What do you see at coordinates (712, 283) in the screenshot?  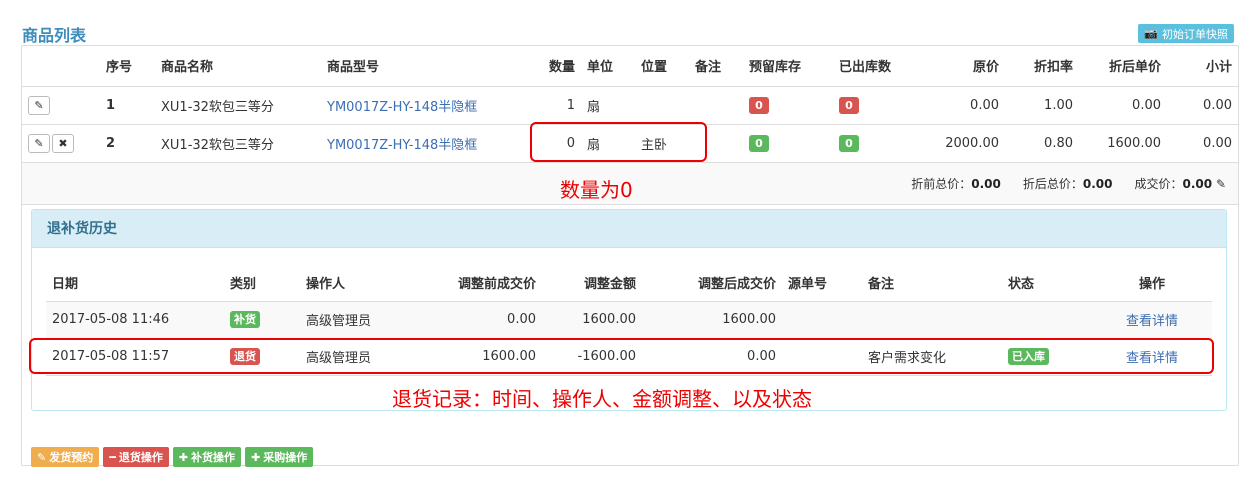 I see `hcol-after: 调整后成交价` at bounding box center [712, 283].